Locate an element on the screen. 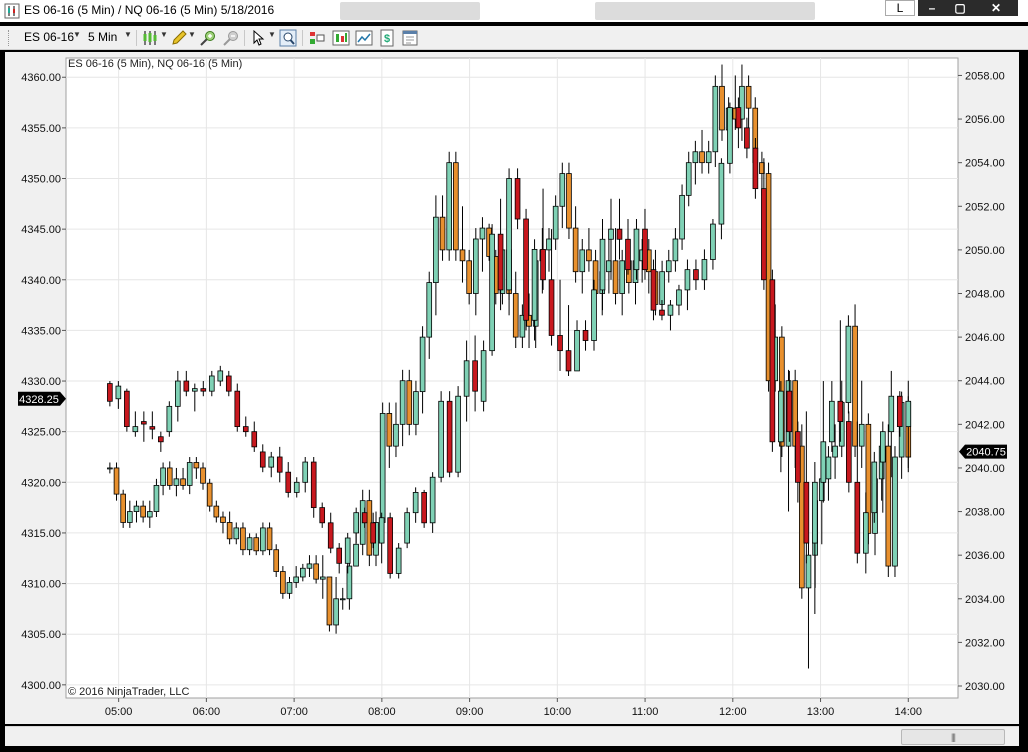 The image size is (1028, 752). left-tick-label: 4330.00 is located at coordinates (41, 382).